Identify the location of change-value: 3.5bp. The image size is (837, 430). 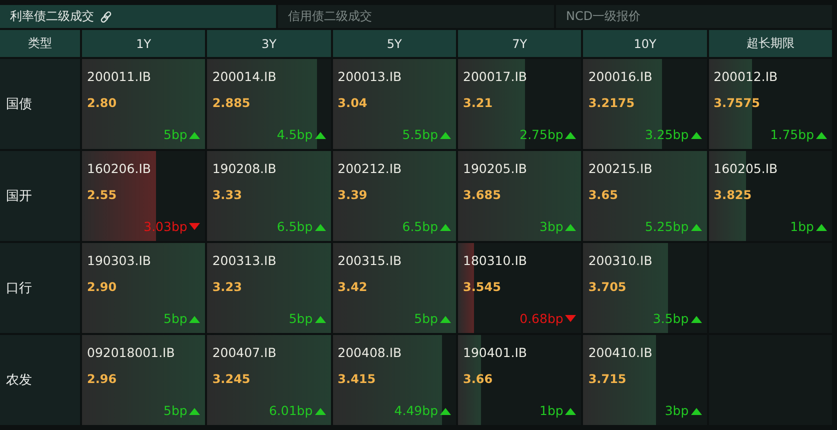
(677, 318).